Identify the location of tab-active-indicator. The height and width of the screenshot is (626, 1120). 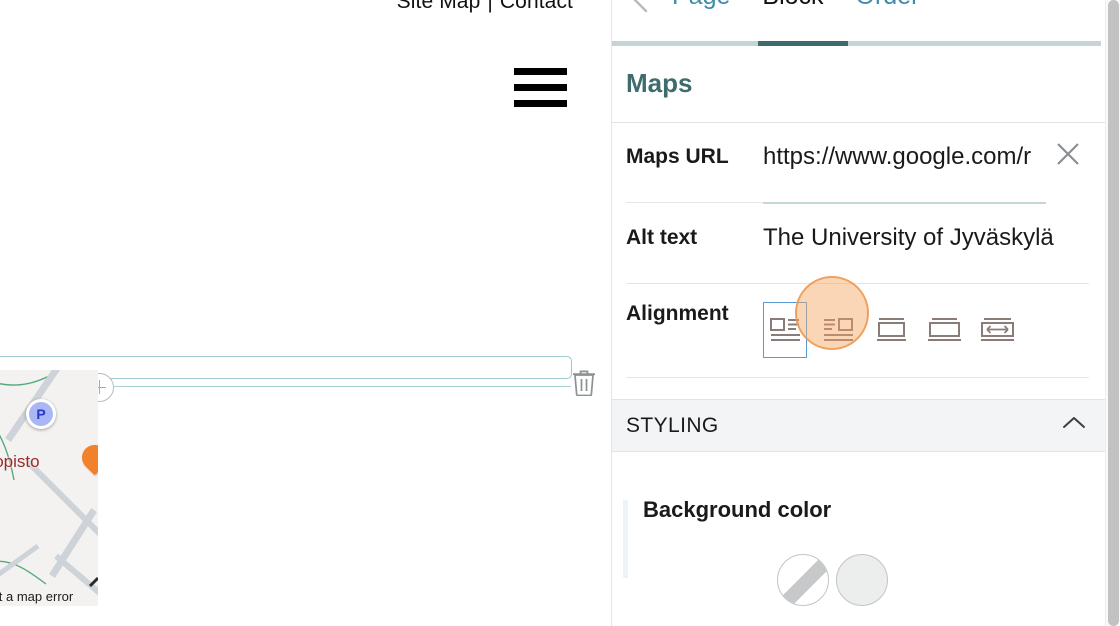
(803, 43).